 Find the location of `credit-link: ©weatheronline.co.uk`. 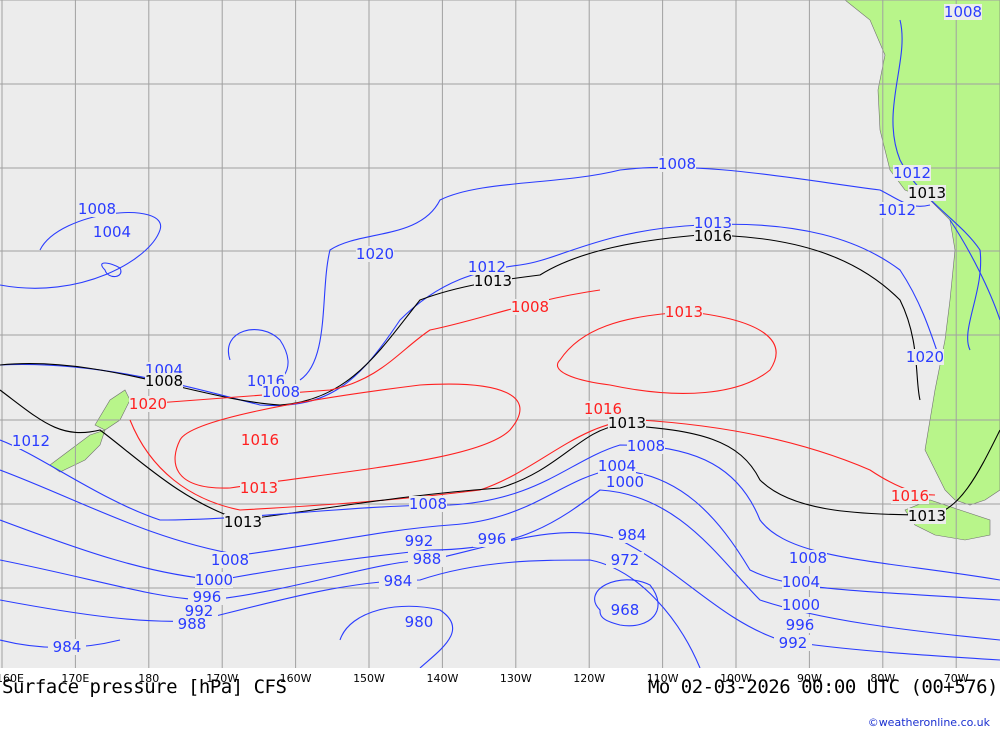

credit-link: ©weatheronline.co.uk is located at coordinates (929, 722).